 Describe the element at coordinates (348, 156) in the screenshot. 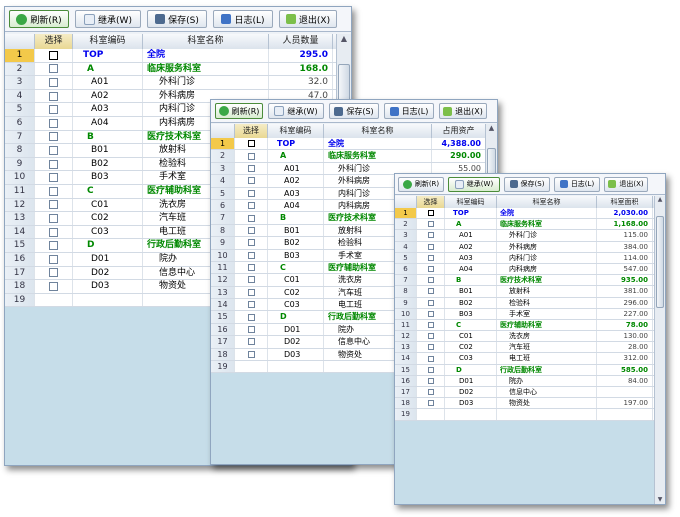

I see `table-row: 2 A 临床服务科室 290.00` at that location.